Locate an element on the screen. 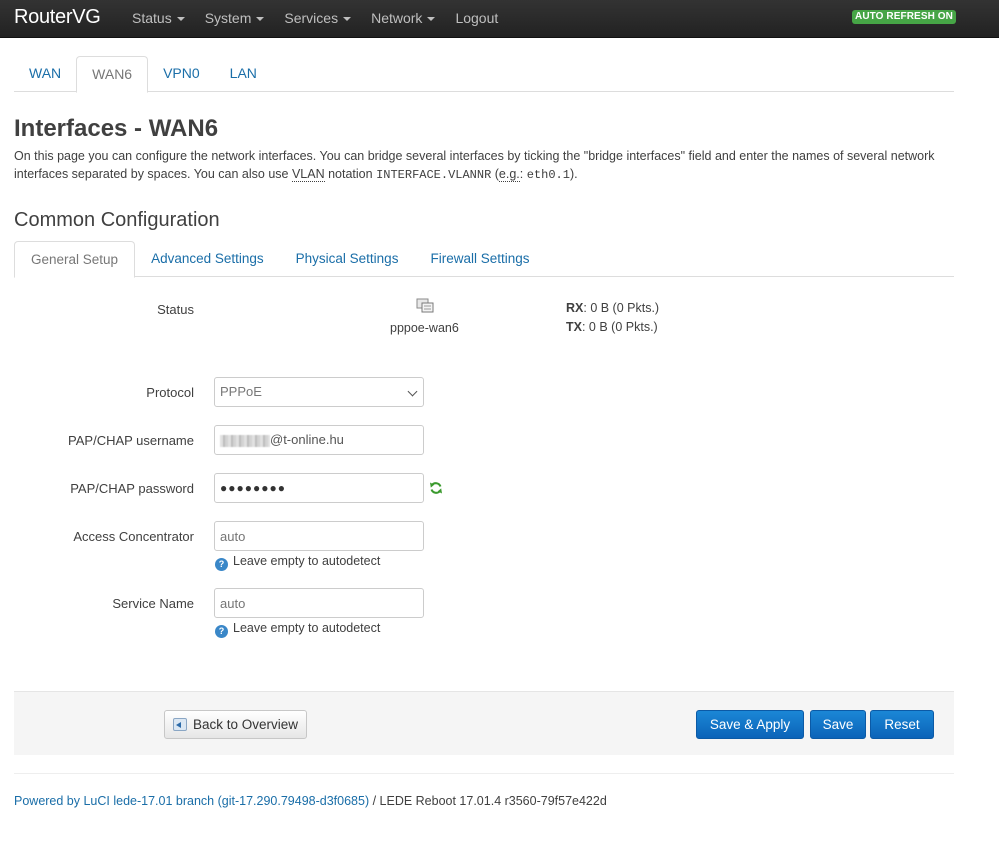  menu-network: Network is located at coordinates (403, 19).